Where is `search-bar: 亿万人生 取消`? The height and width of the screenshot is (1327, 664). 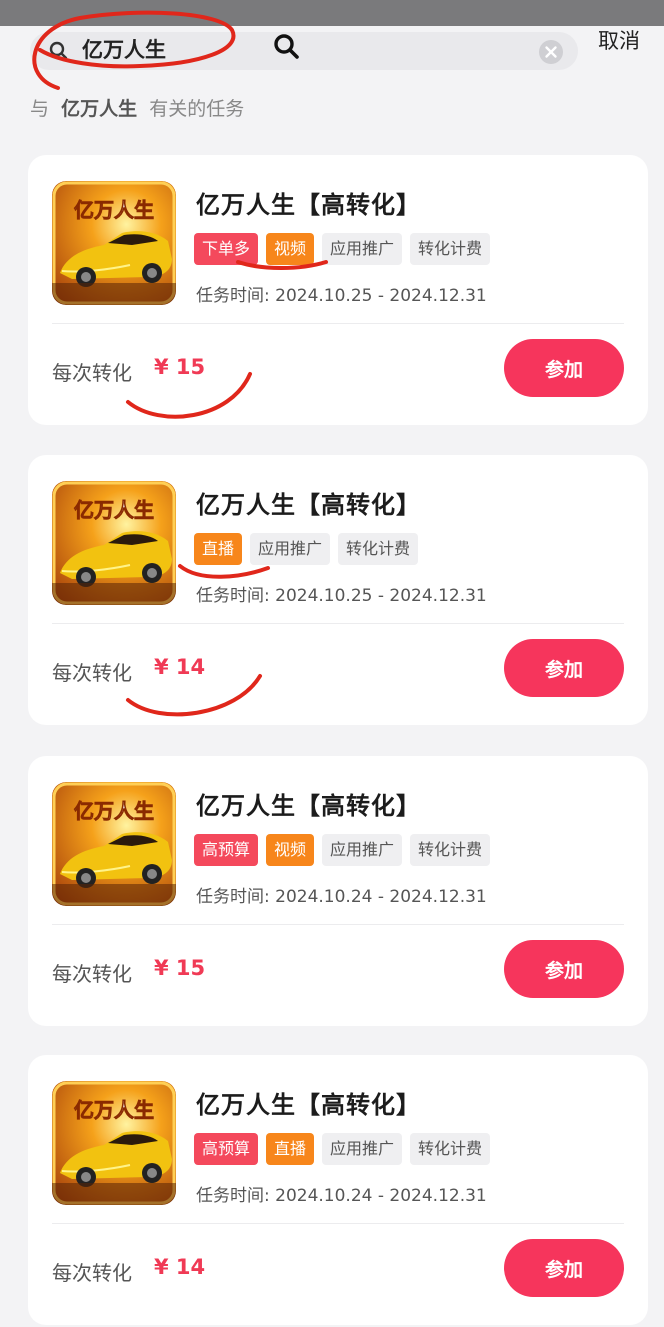
search-bar: 亿万人生 取消 is located at coordinates (332, 50).